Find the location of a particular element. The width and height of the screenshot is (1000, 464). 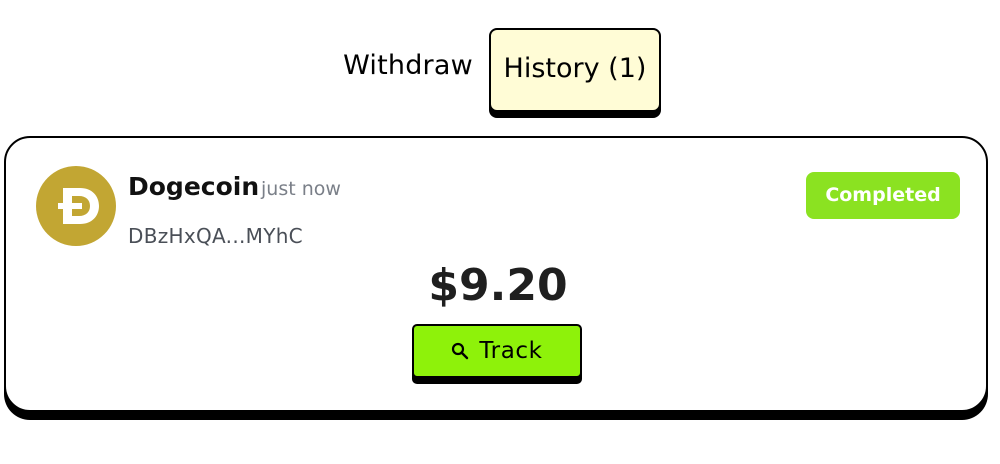

search-icon is located at coordinates (460, 351).